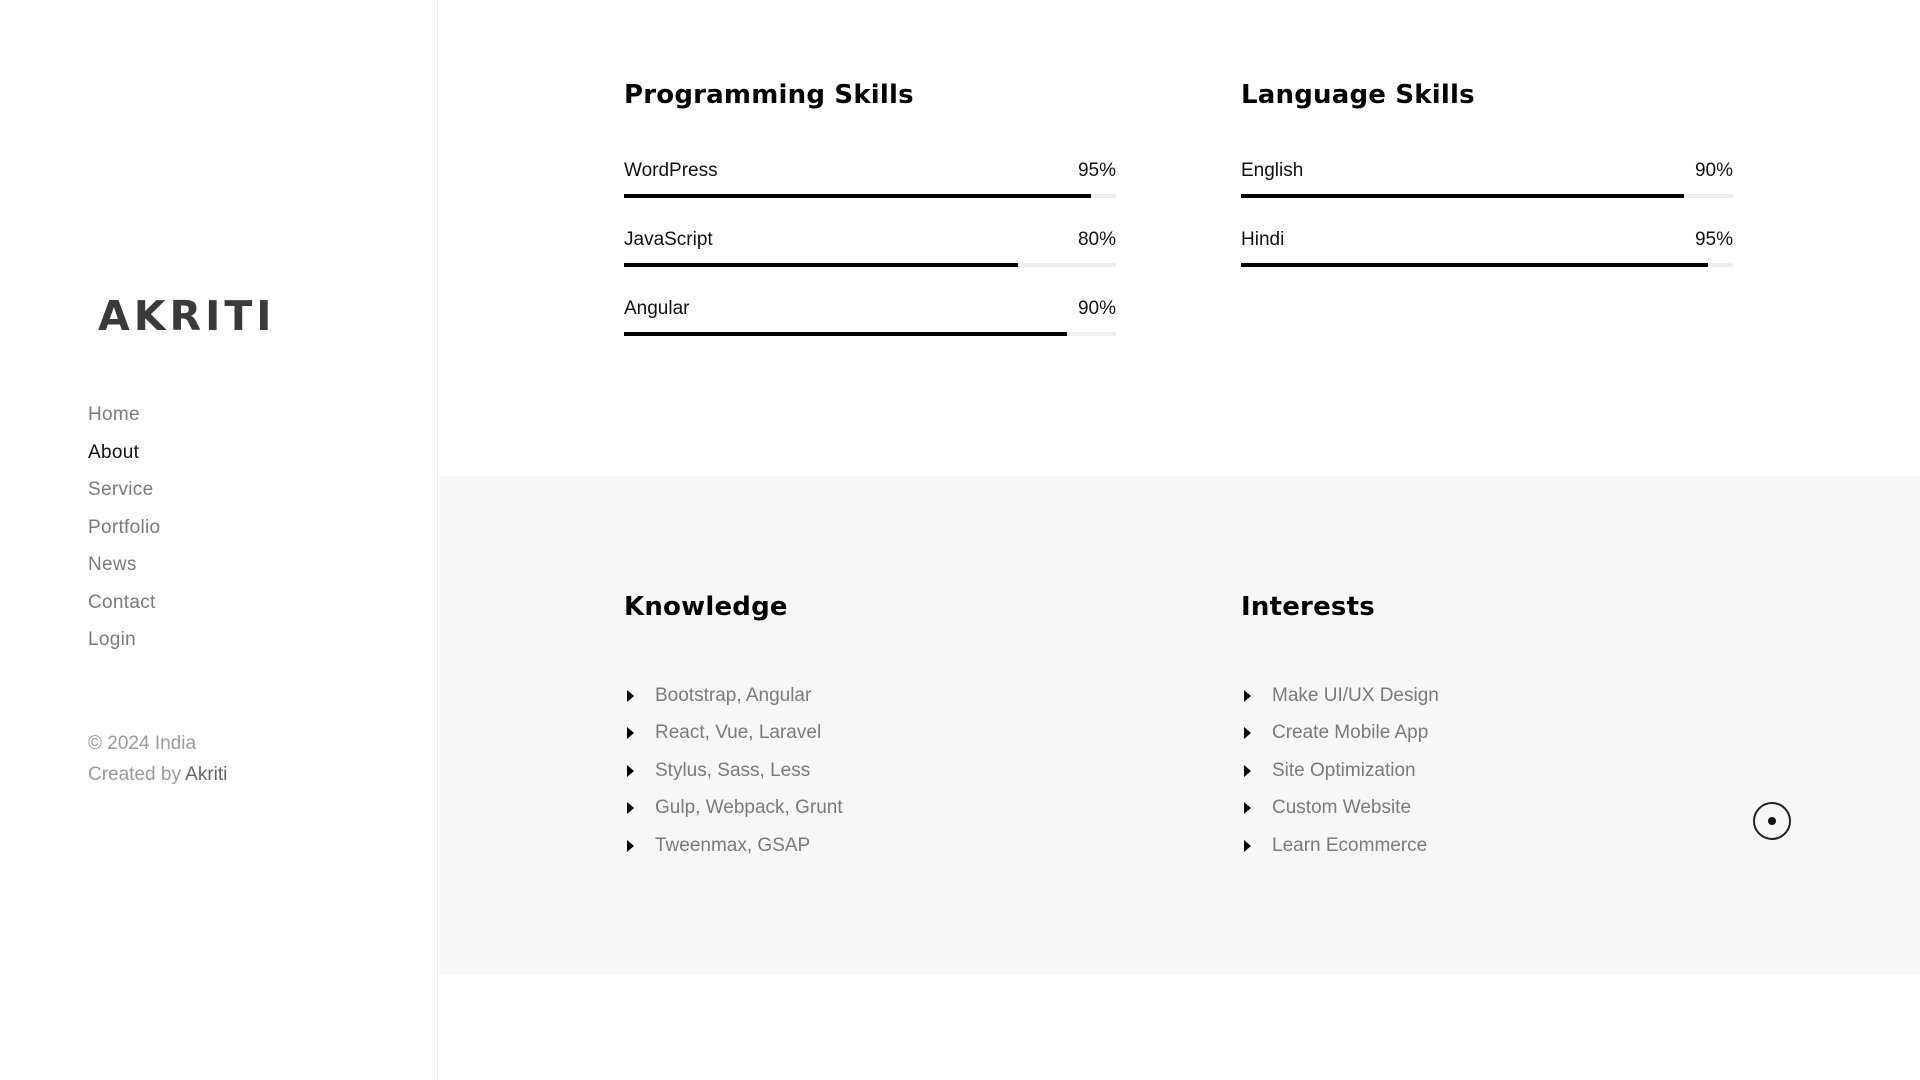 The image size is (1920, 1080). I want to click on language-skills: Language Skills English 90% Hindi 95%, so click(1487, 189).